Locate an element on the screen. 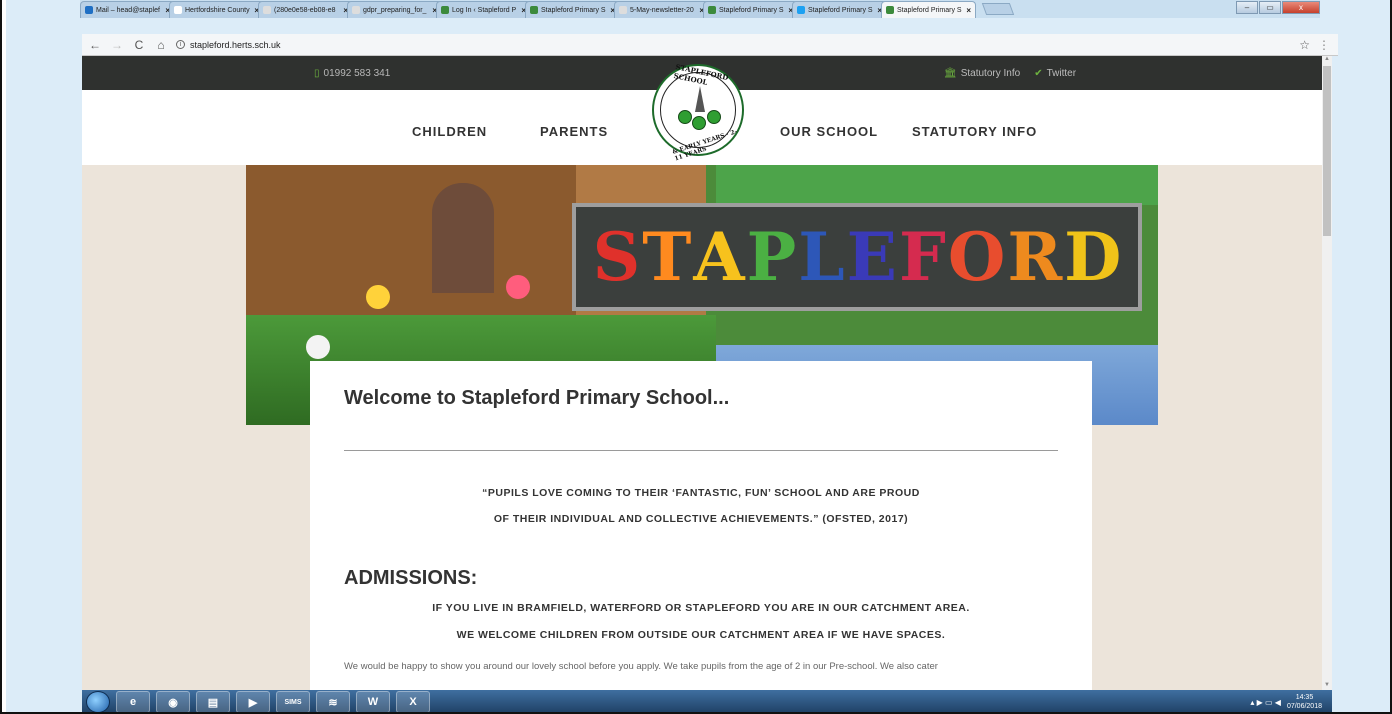  media-icon: ▶ is located at coordinates (253, 702).